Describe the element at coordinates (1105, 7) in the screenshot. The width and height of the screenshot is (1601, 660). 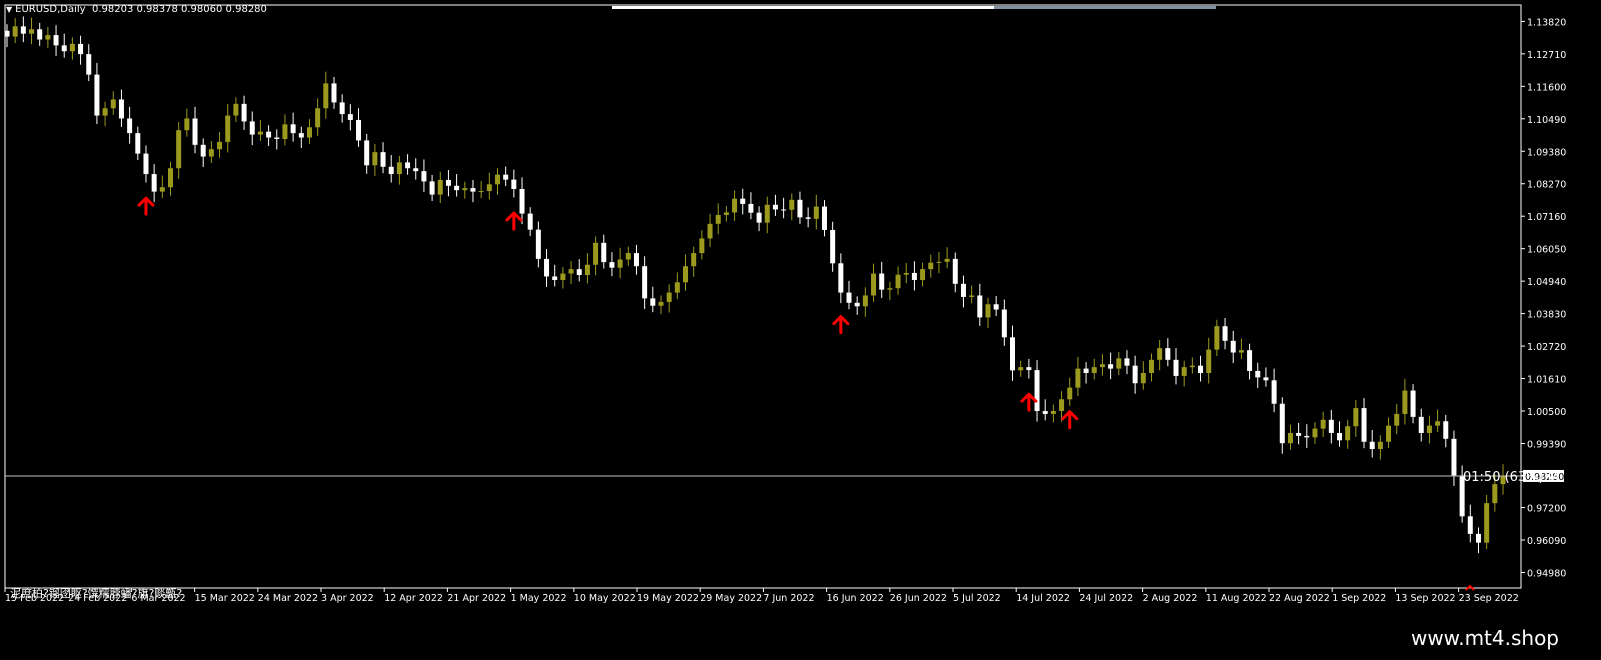
I see `scroll-track-bar` at that location.